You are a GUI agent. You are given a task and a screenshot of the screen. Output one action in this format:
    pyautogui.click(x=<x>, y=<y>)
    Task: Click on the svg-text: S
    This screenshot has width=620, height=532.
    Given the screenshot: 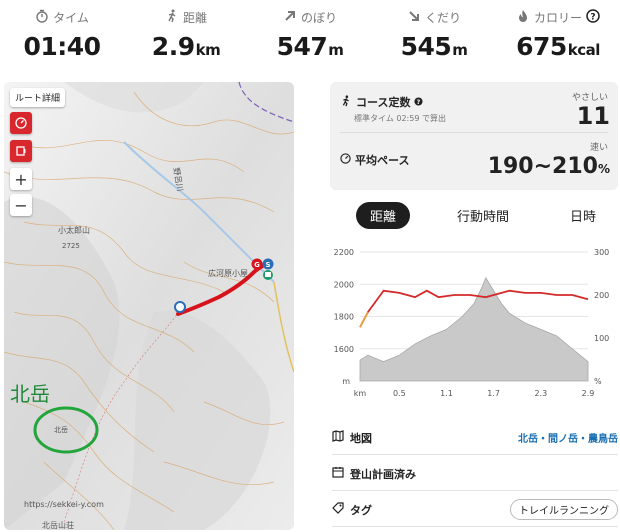 What is the action you would take?
    pyautogui.click(x=267, y=265)
    